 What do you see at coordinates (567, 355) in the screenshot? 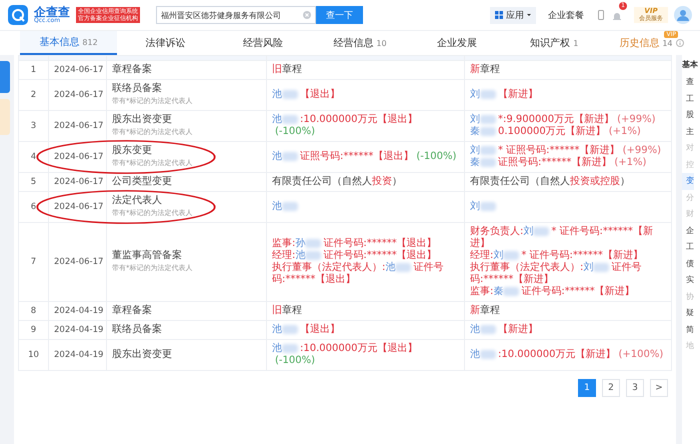
I see `change-entry: 池 :10.000000万元【新进】 (+100%)` at bounding box center [567, 355].